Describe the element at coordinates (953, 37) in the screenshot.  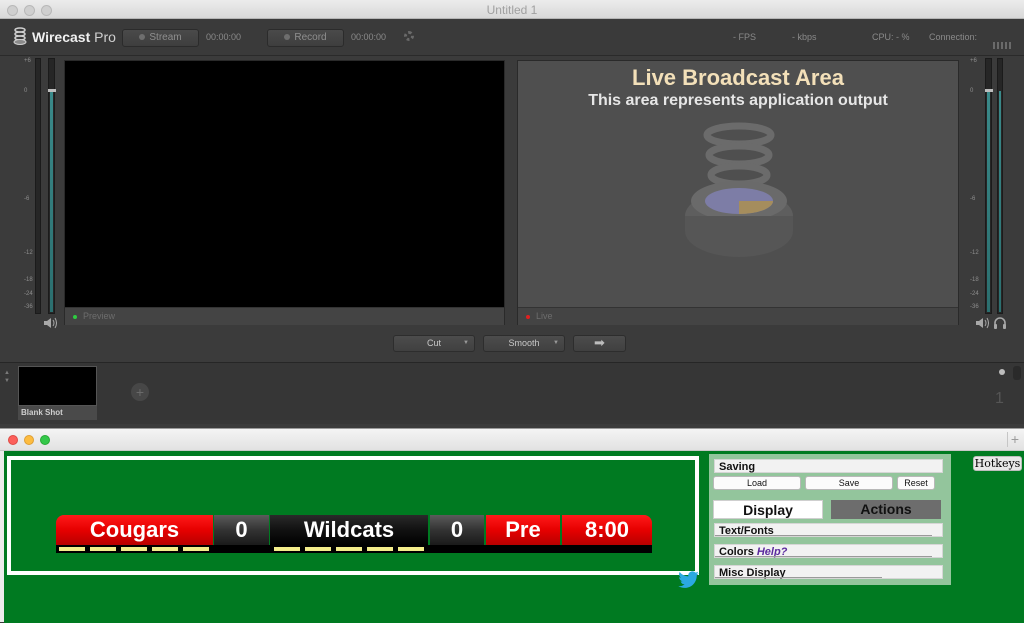
I see `connection-label: Connection:` at that location.